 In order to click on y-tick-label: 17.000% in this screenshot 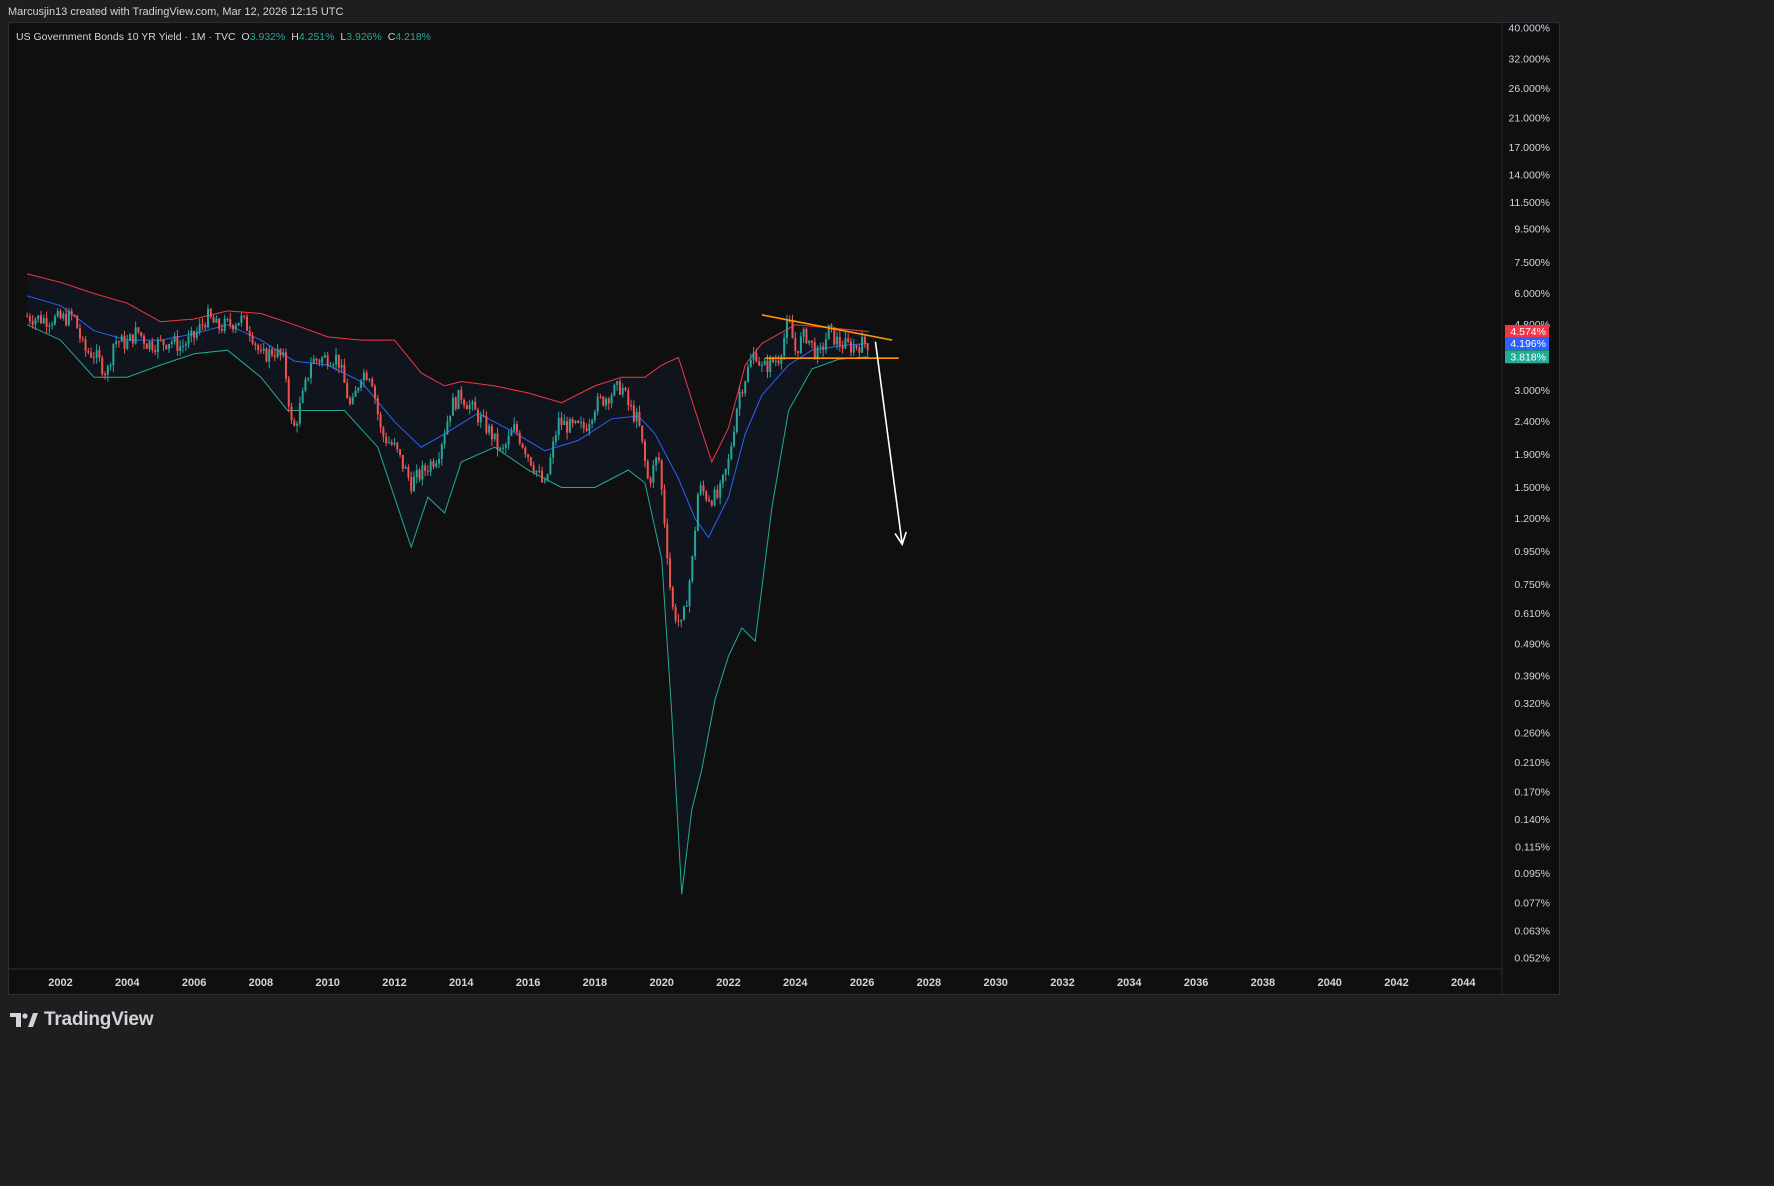, I will do `click(1529, 148)`.